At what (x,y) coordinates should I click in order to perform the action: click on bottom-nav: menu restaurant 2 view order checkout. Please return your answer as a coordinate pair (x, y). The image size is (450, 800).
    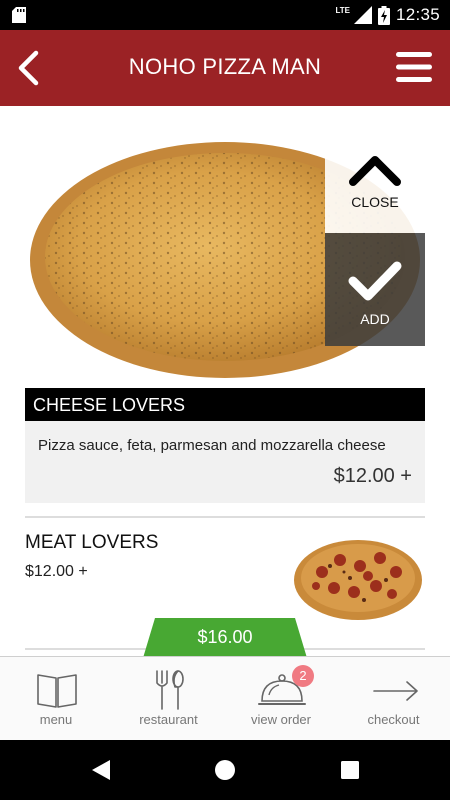
    Looking at the image, I should click on (225, 698).